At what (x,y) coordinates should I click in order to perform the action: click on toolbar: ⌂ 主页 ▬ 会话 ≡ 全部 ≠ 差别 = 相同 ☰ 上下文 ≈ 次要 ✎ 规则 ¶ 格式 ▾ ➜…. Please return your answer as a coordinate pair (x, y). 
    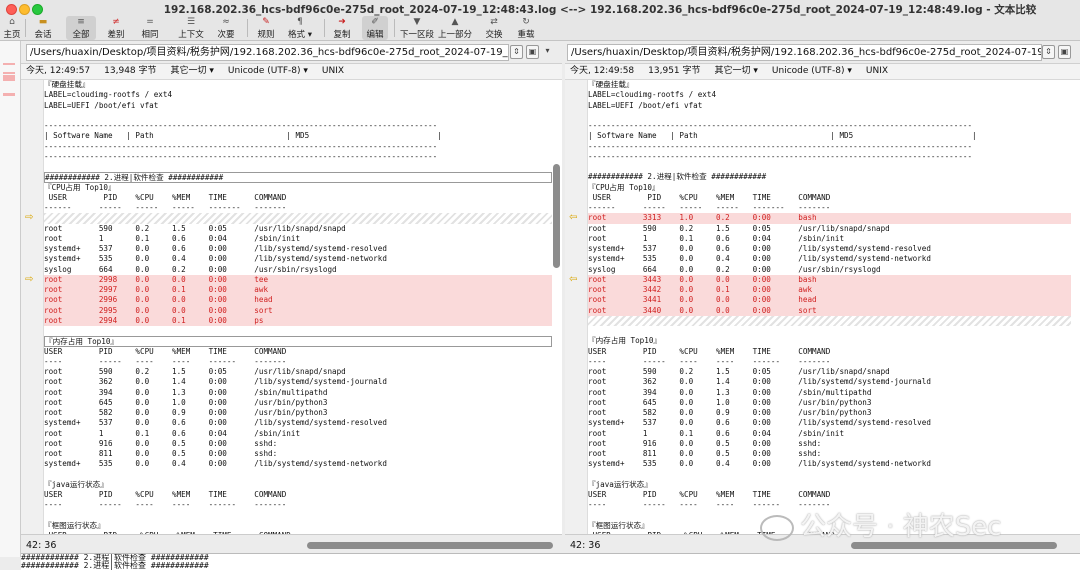
    Looking at the image, I should click on (540, 28).